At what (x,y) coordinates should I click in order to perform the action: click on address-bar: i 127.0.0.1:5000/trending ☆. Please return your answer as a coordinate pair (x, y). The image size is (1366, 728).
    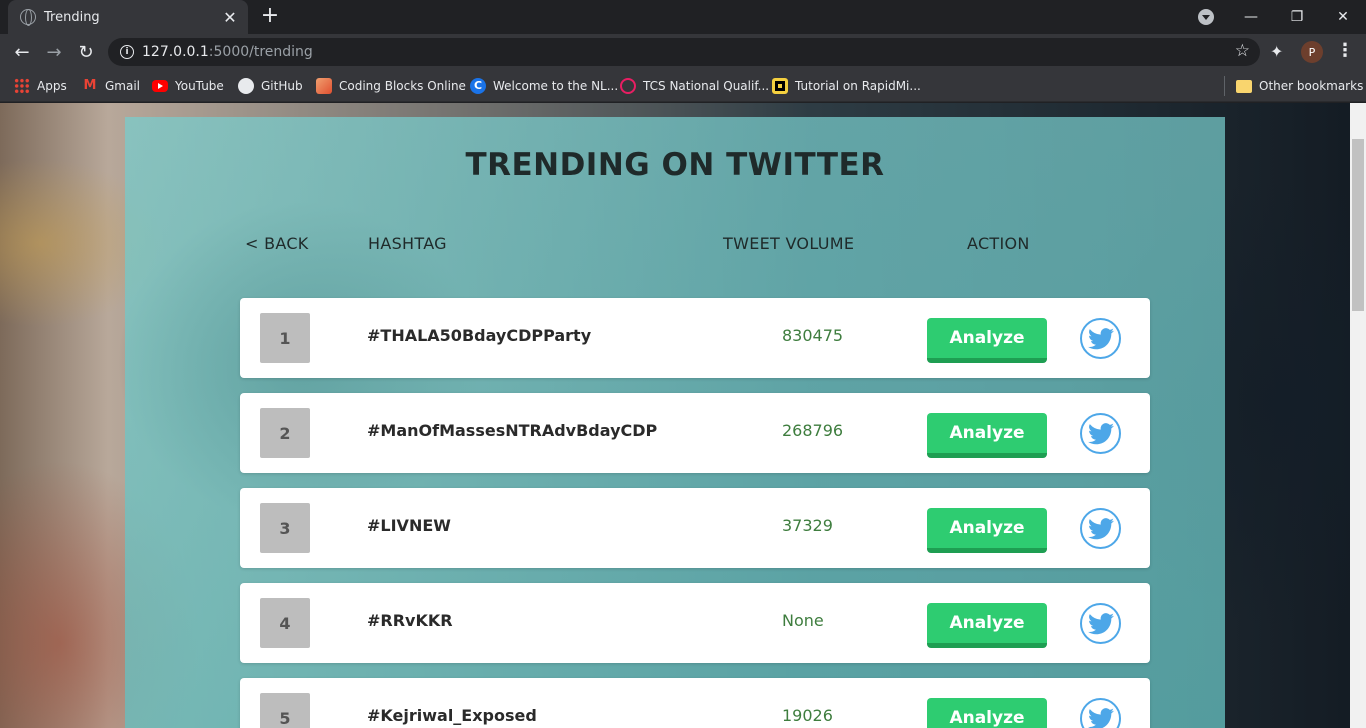
    Looking at the image, I should click on (684, 52).